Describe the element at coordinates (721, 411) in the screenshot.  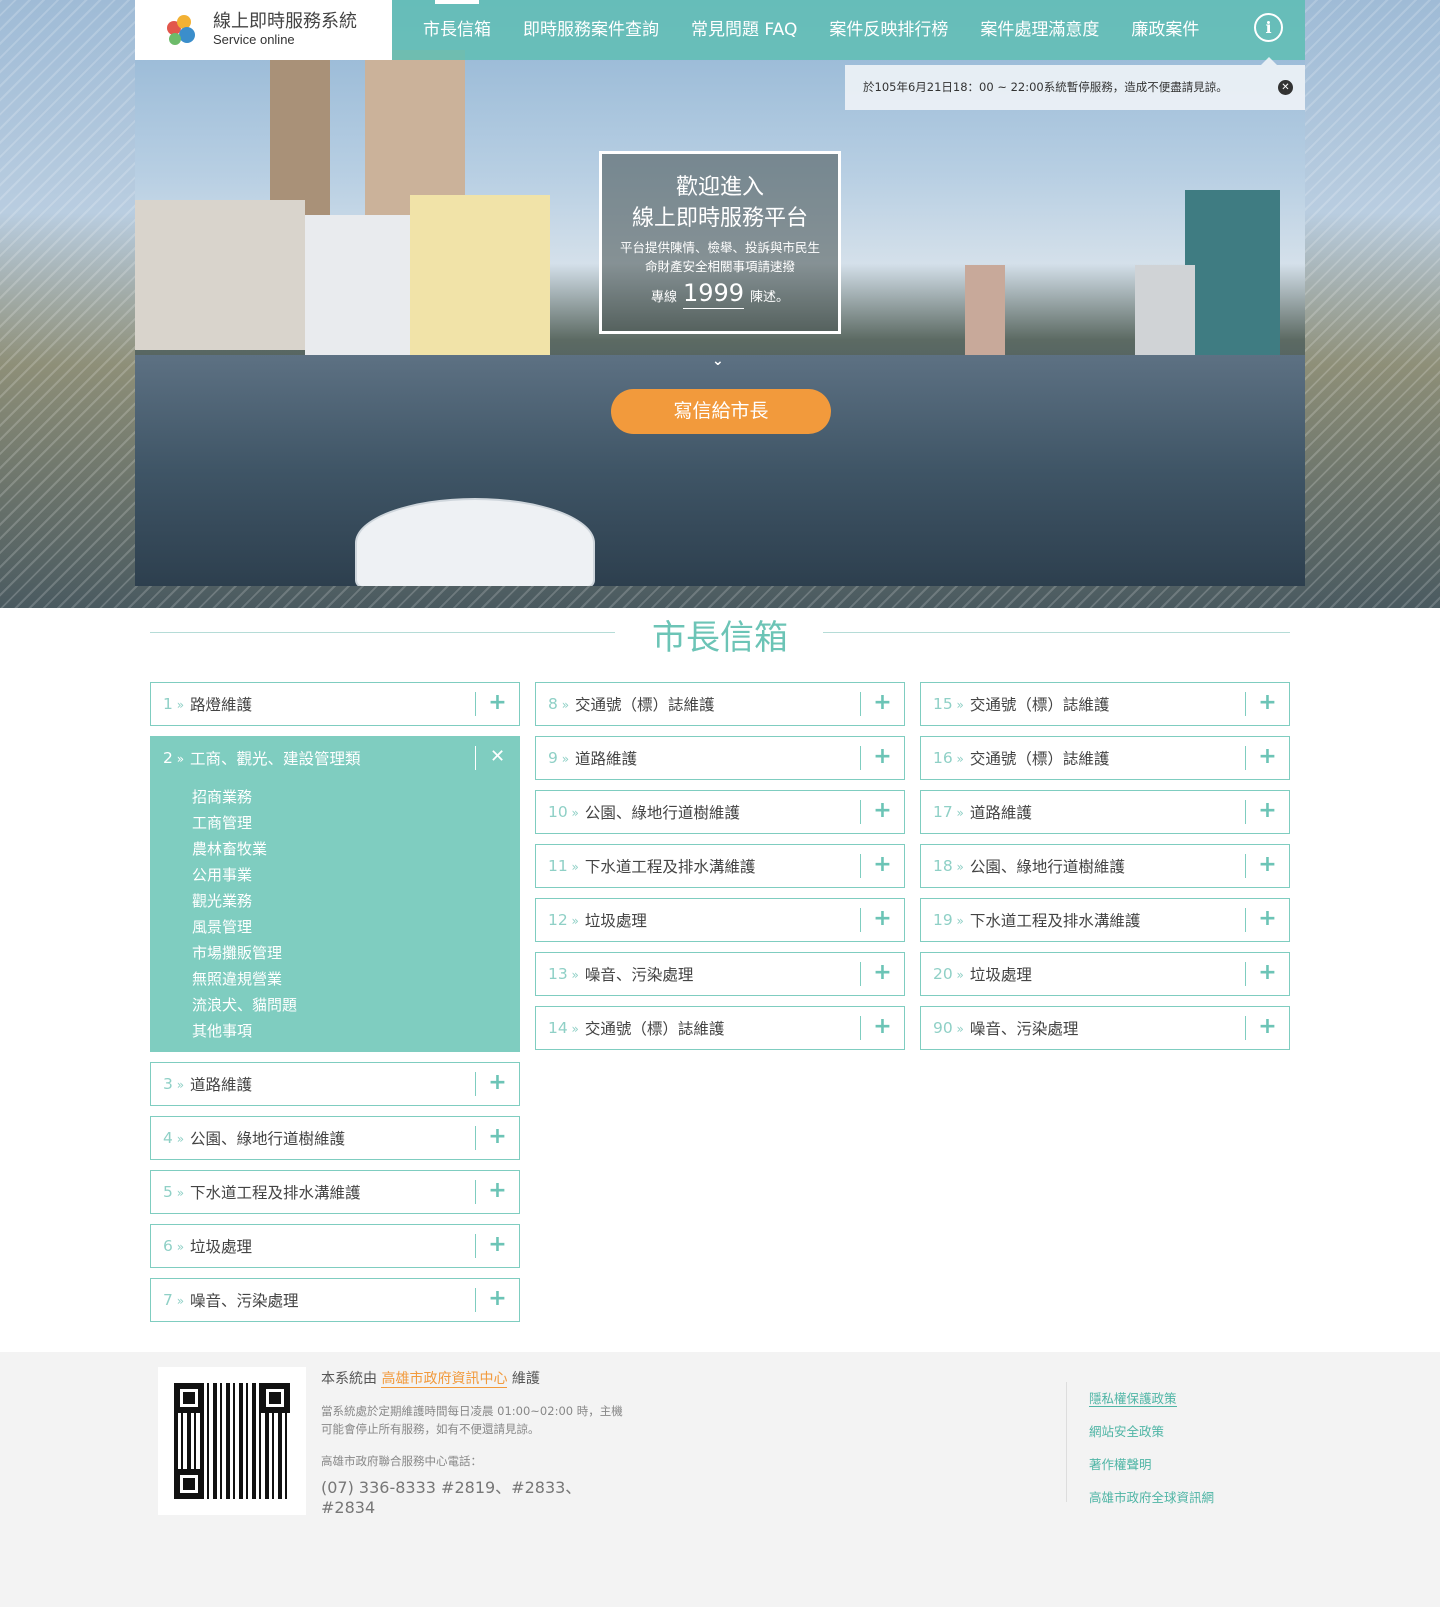
I see `write-to-mayor-button: 寫信給市長` at that location.